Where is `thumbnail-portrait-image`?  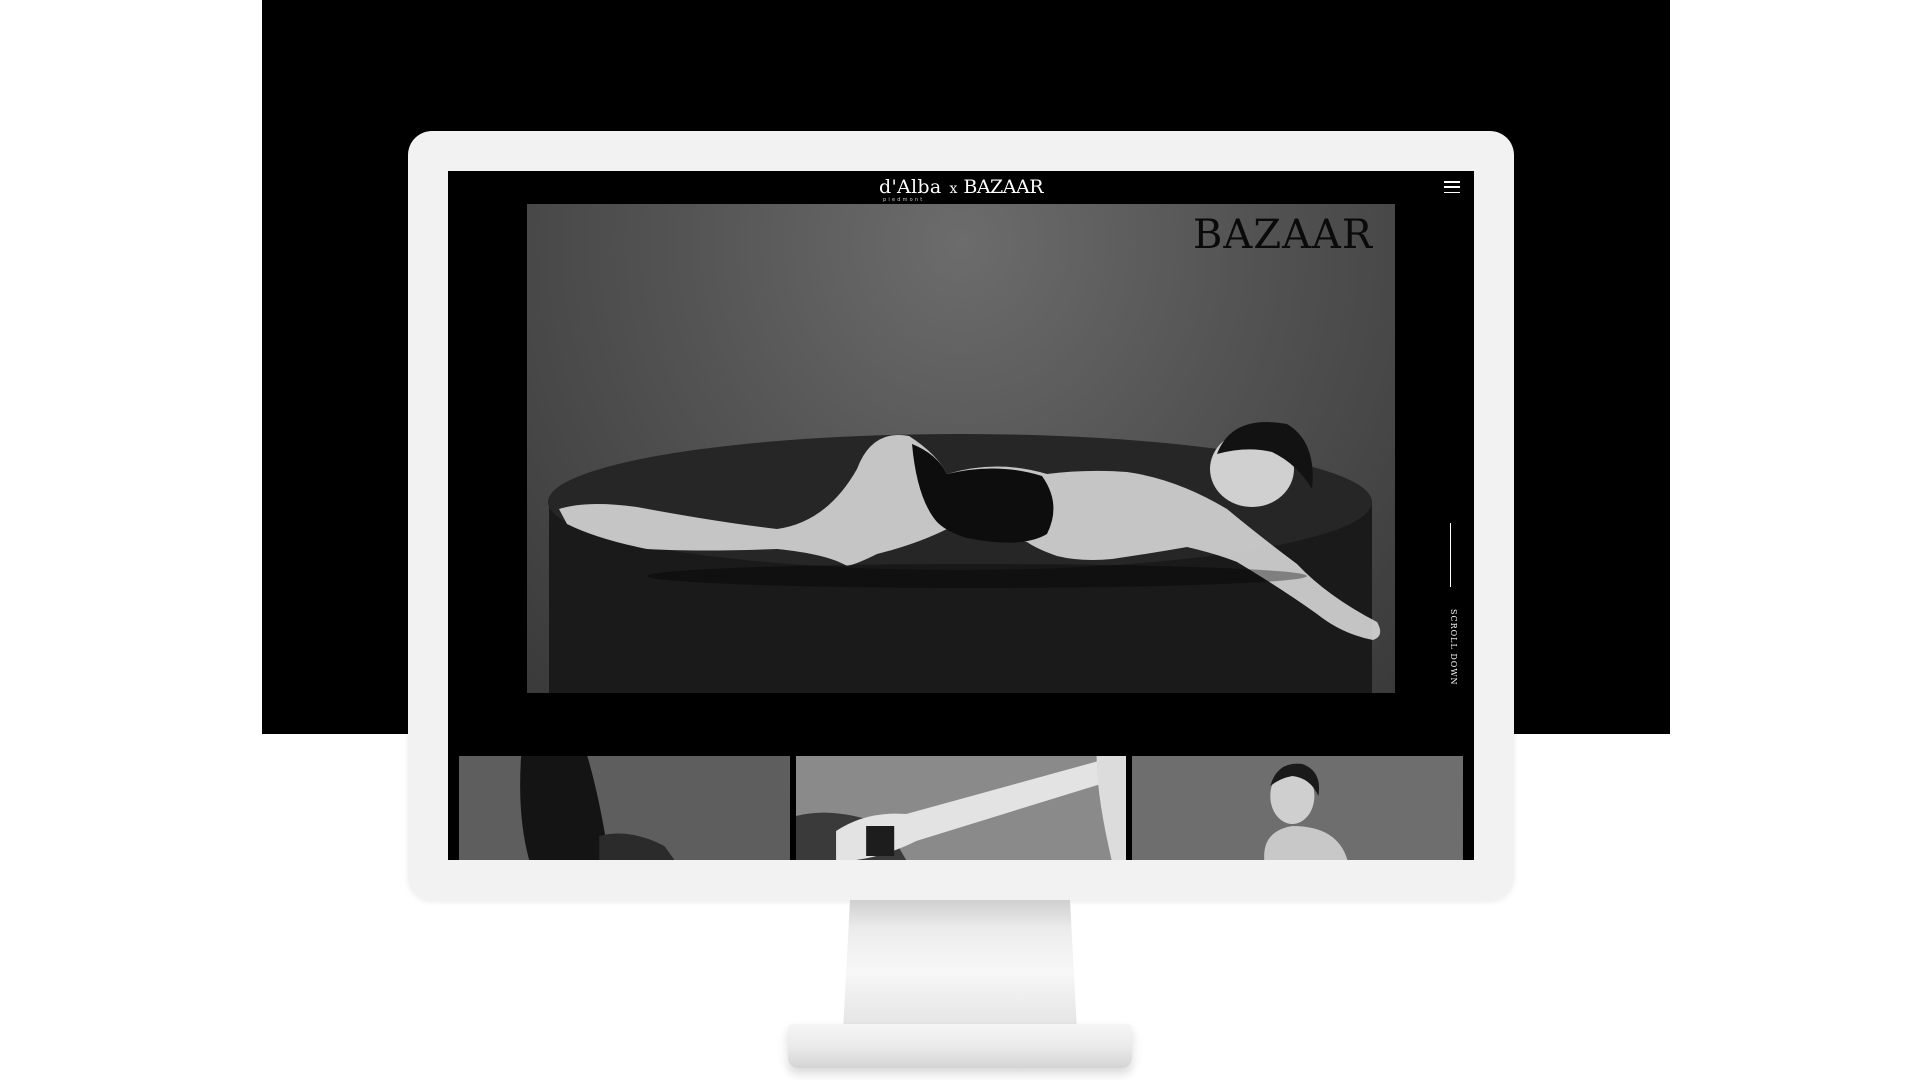 thumbnail-portrait-image is located at coordinates (1298, 808).